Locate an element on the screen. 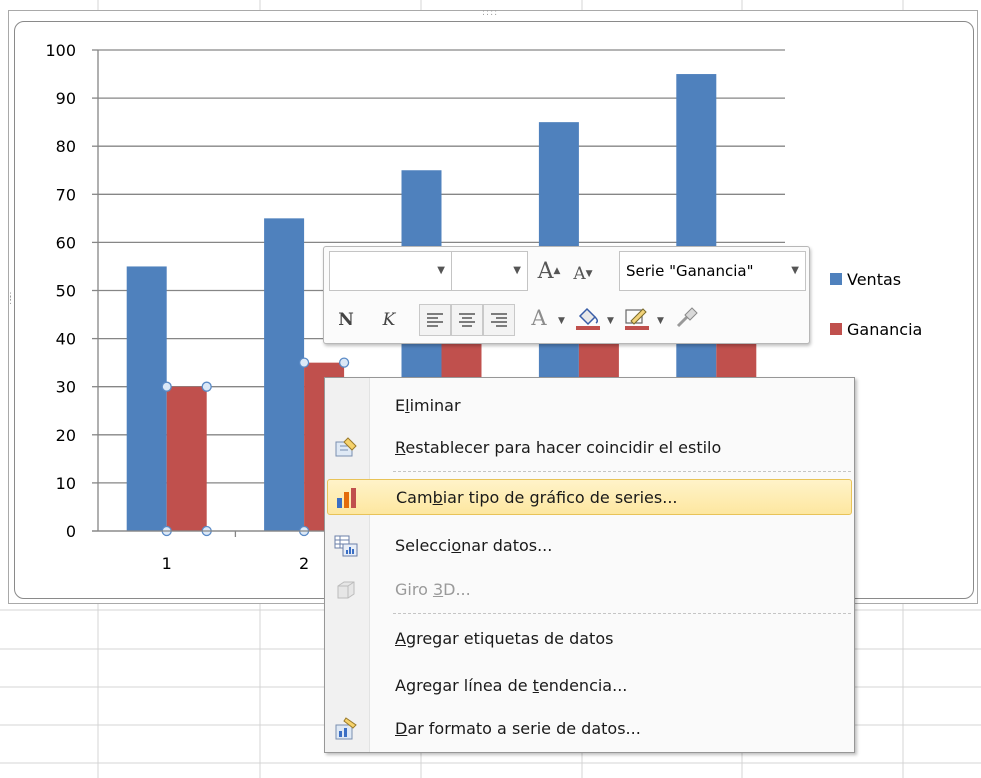  y-tick-label: 60 is located at coordinates (66, 242).